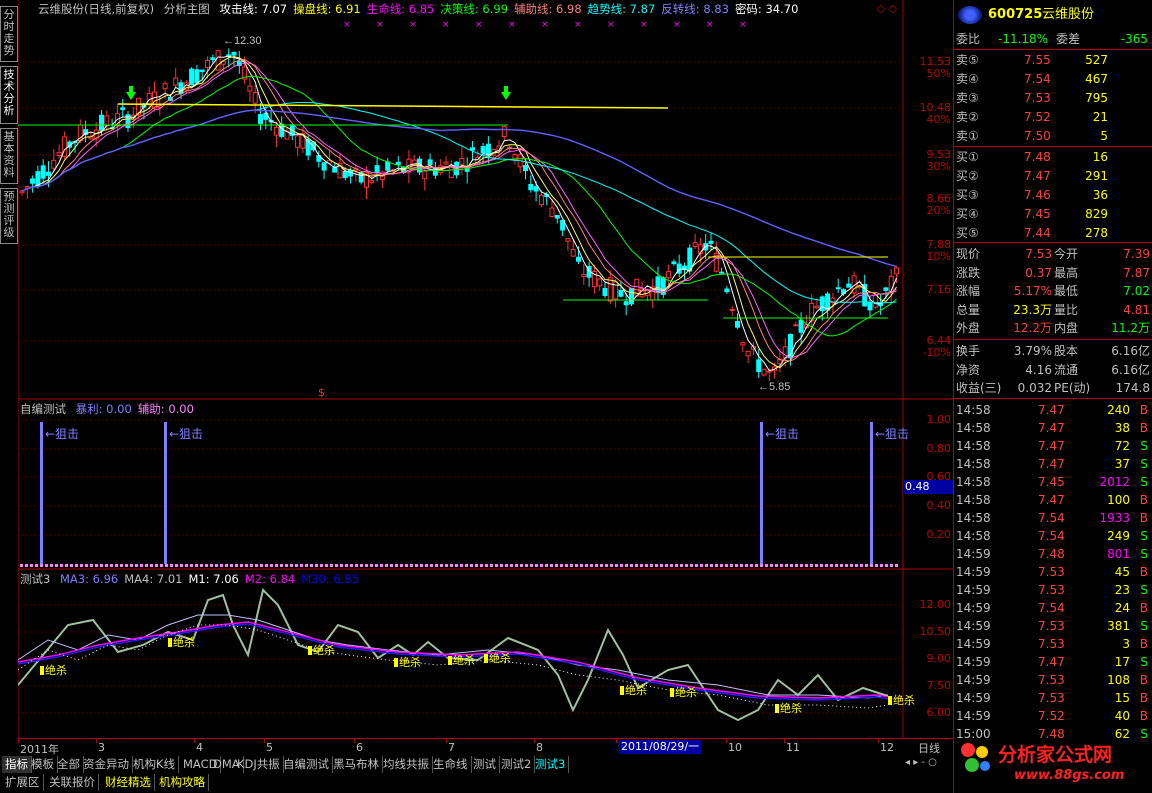 Image resolution: width=1152 pixels, height=793 pixels. Describe the element at coordinates (967, 176) in the screenshot. I see `bid-label: 买②` at that location.